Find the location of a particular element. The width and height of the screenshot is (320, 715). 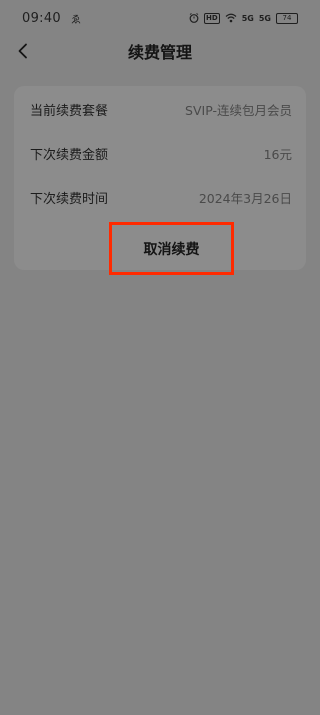

back-button is located at coordinates (23, 51).